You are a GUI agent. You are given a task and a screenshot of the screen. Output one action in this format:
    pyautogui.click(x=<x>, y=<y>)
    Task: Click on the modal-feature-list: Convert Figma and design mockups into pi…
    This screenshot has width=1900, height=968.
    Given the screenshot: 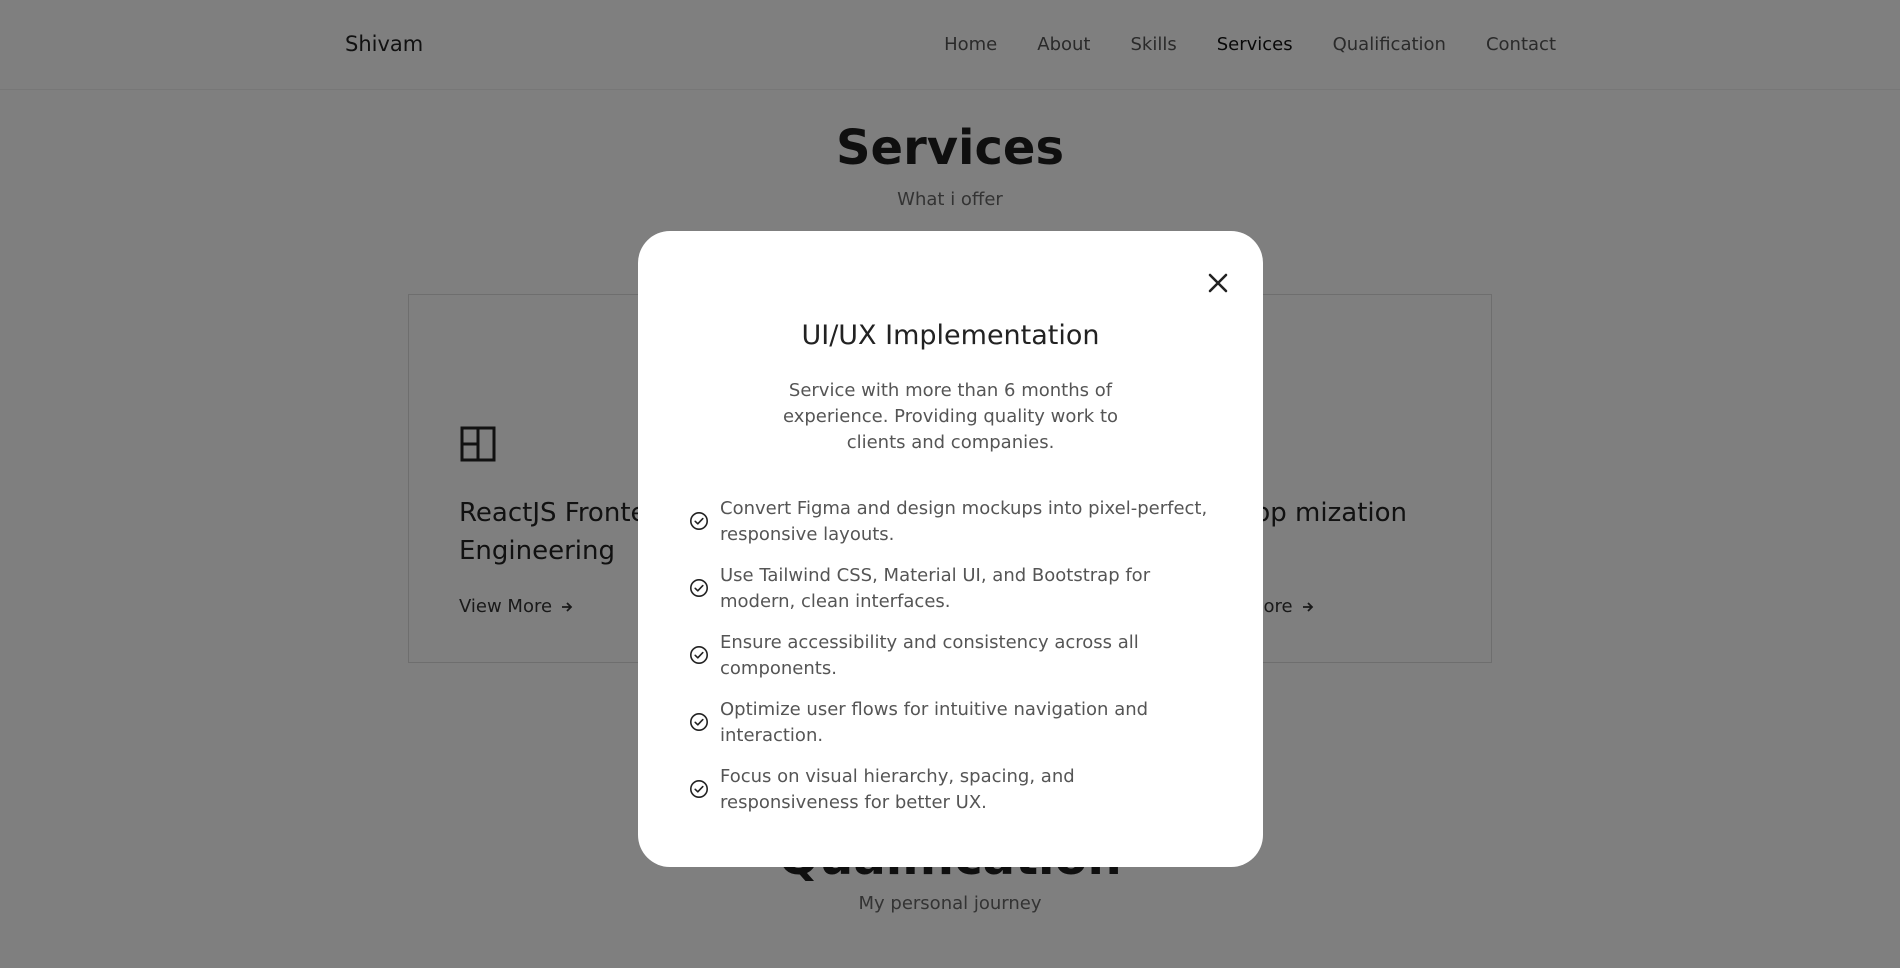 What is the action you would take?
    pyautogui.click(x=954, y=663)
    